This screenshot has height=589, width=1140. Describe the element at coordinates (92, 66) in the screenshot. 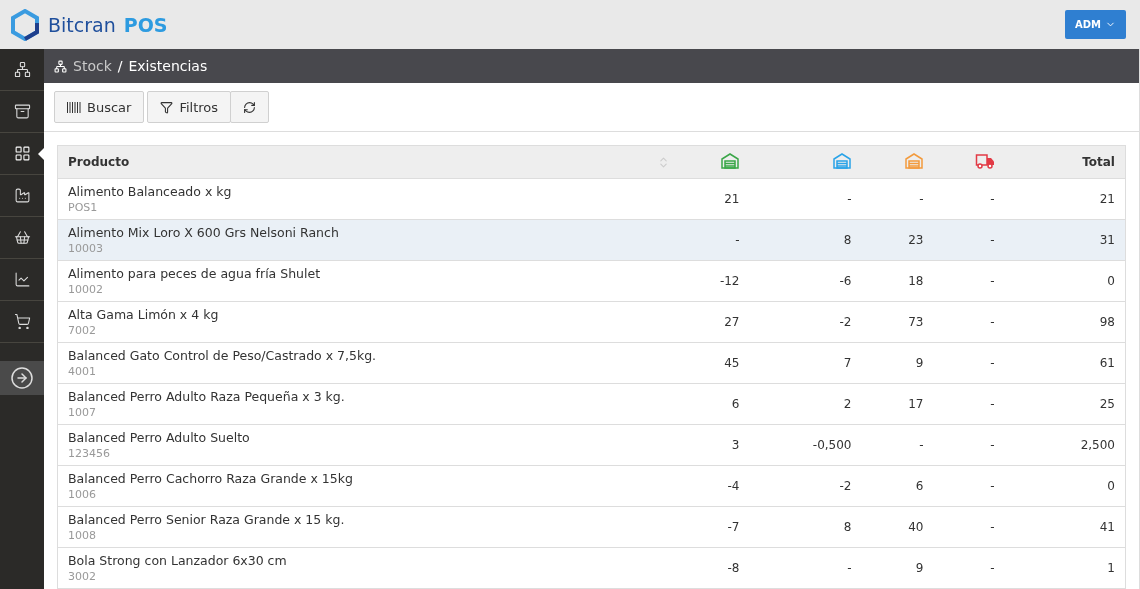

I see `breadcrumb-link: Stock` at that location.